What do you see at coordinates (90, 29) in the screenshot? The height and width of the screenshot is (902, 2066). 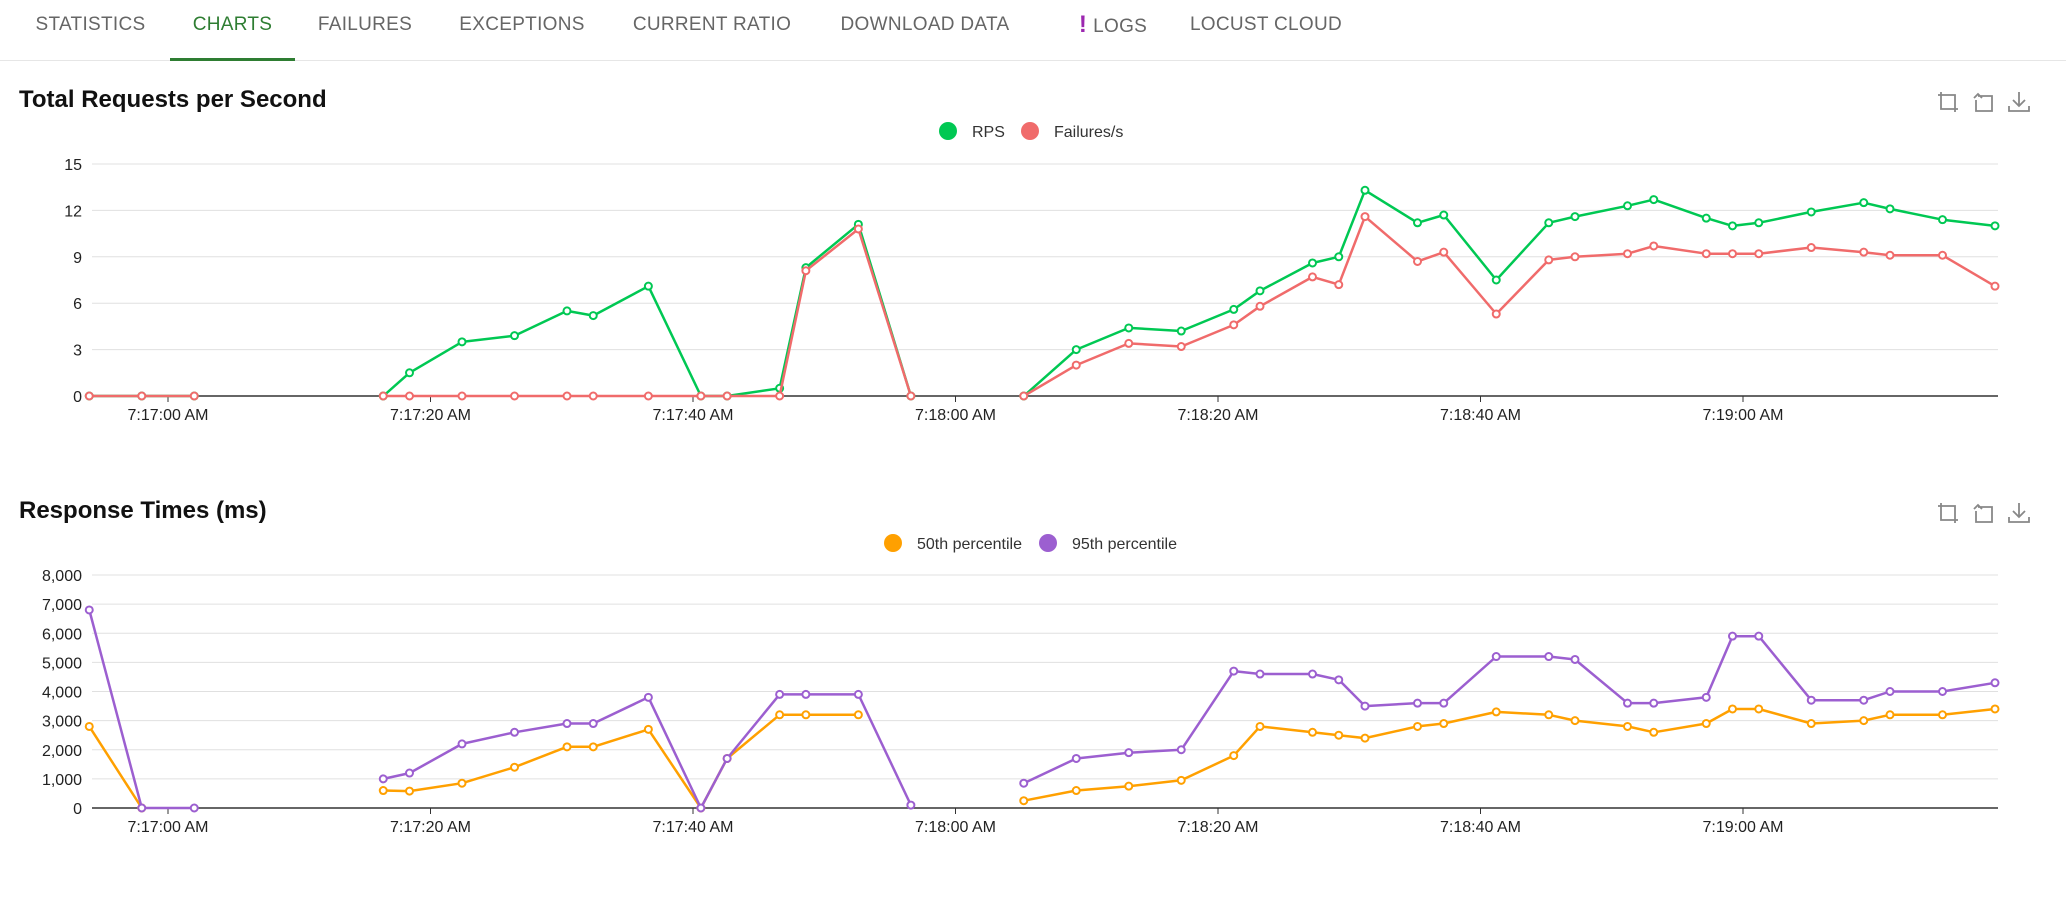 I see `tab-statistics: STATISTICS` at bounding box center [90, 29].